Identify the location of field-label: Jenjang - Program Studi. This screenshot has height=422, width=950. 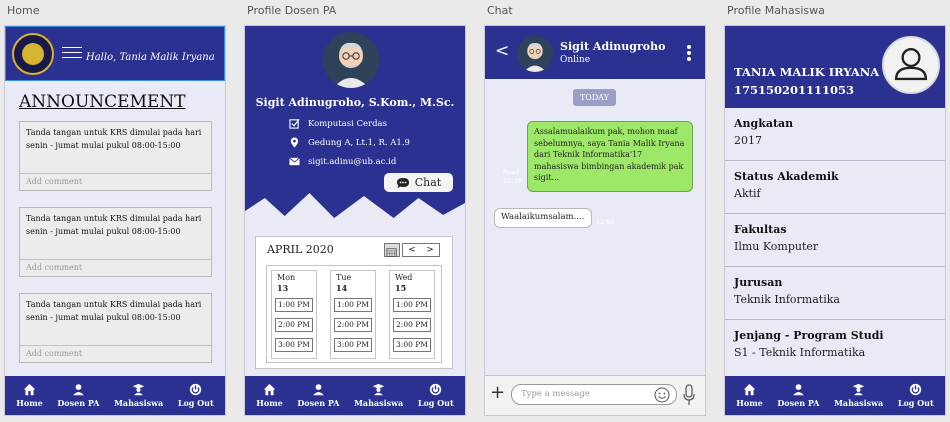
(809, 335).